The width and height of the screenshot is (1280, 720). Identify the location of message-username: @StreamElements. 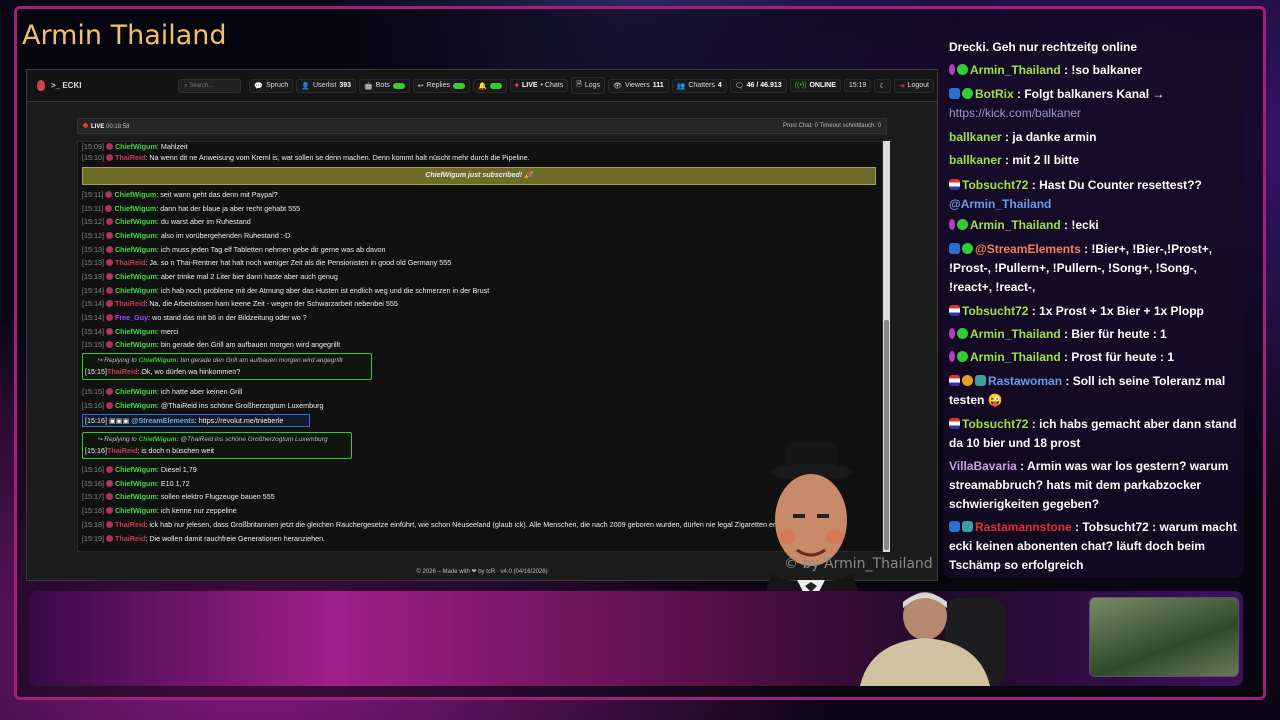
(162, 420).